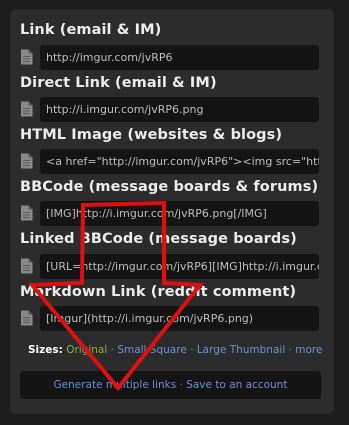 This screenshot has height=425, width=349. Describe the element at coordinates (115, 385) in the screenshot. I see `generate-multiple-links-link: Generate multiple links` at that location.